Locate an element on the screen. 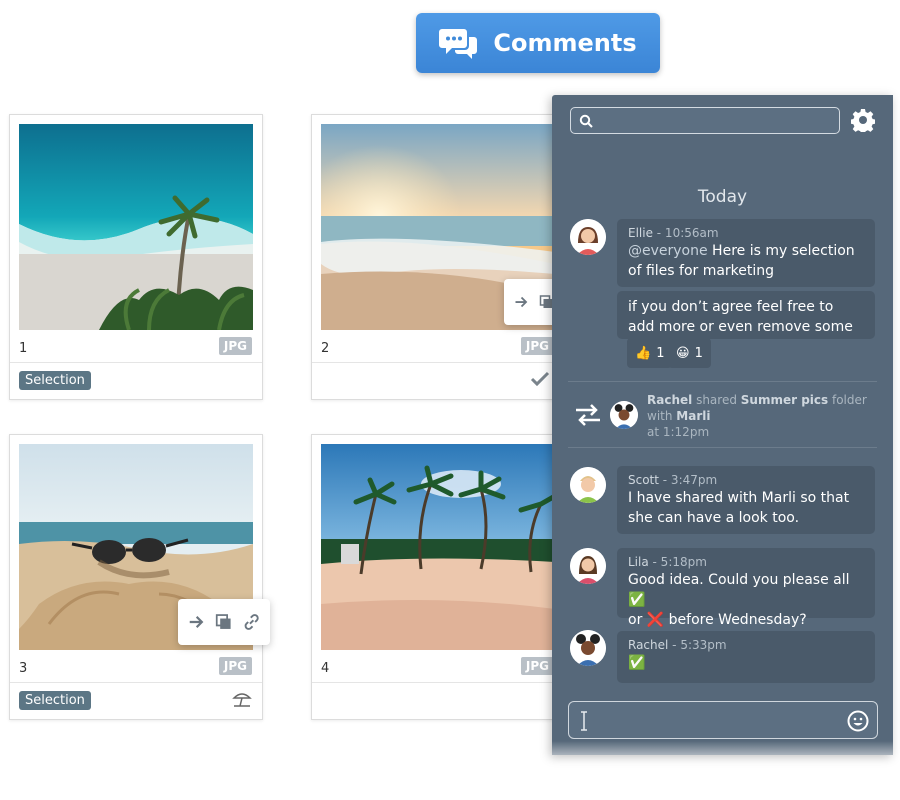 Image resolution: width=900 pixels, height=800 pixels. search-icon is located at coordinates (586, 121).